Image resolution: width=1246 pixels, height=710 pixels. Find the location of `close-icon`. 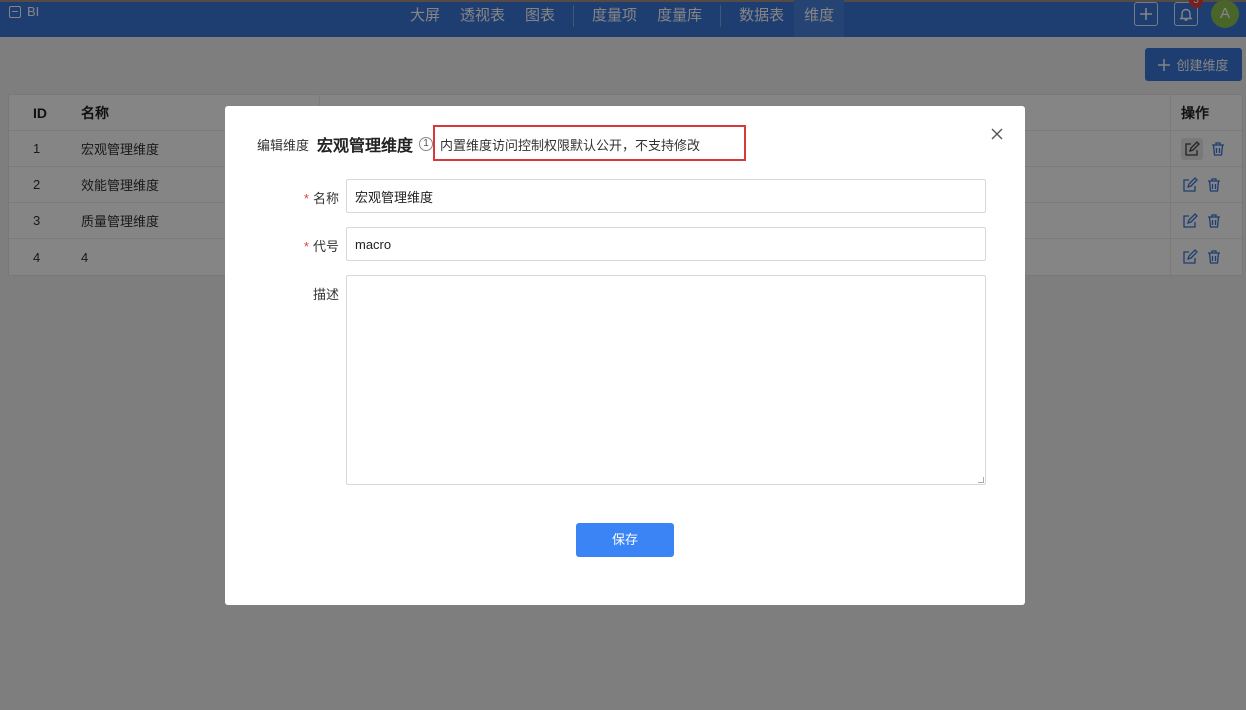

close-icon is located at coordinates (997, 134).